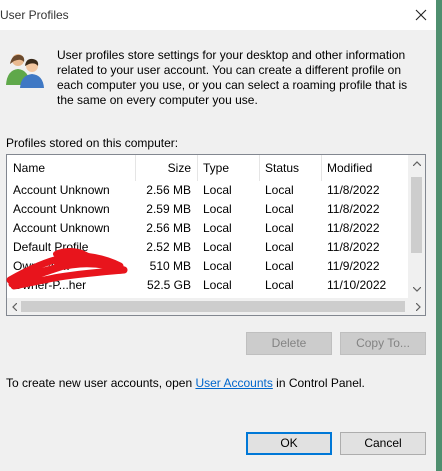 The image size is (442, 471). Describe the element at coordinates (383, 443) in the screenshot. I see `cancel-button: Cancel` at that location.